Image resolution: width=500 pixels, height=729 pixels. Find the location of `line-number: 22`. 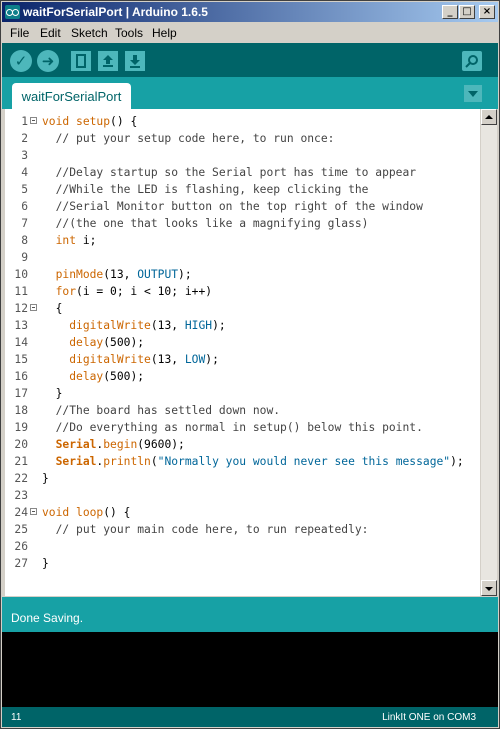

line-number: 22 is located at coordinates (21, 478).